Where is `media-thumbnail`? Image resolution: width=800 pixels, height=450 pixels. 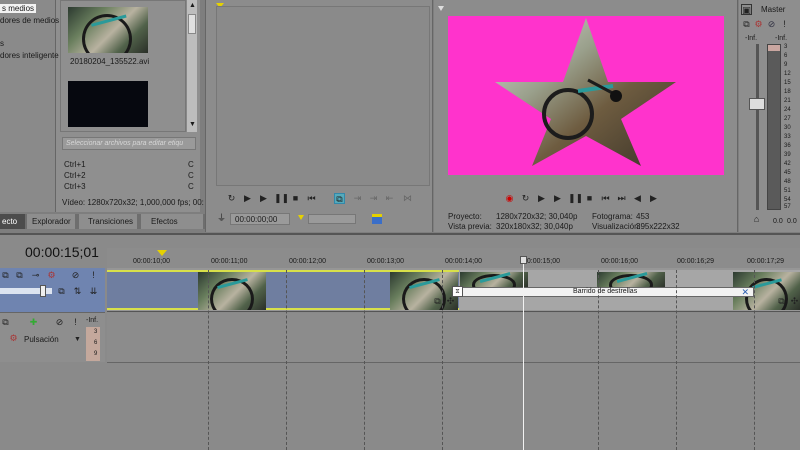 media-thumbnail is located at coordinates (108, 30).